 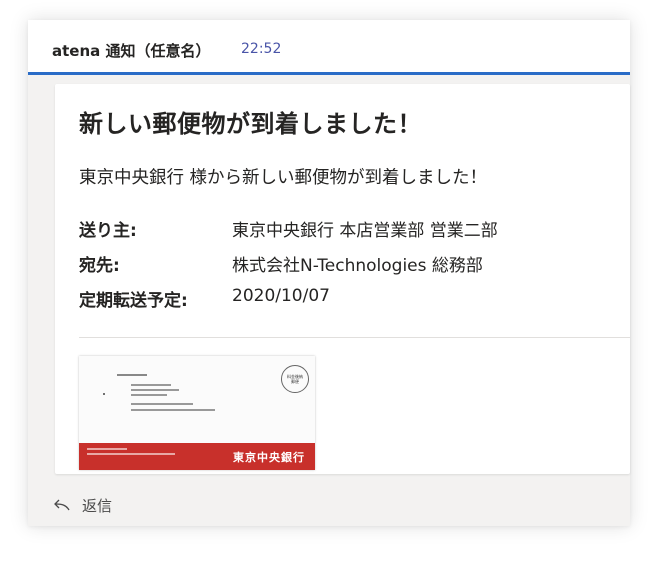 I want to click on card-title: 新しい郵便物が到着しました！, so click(x=250, y=124).